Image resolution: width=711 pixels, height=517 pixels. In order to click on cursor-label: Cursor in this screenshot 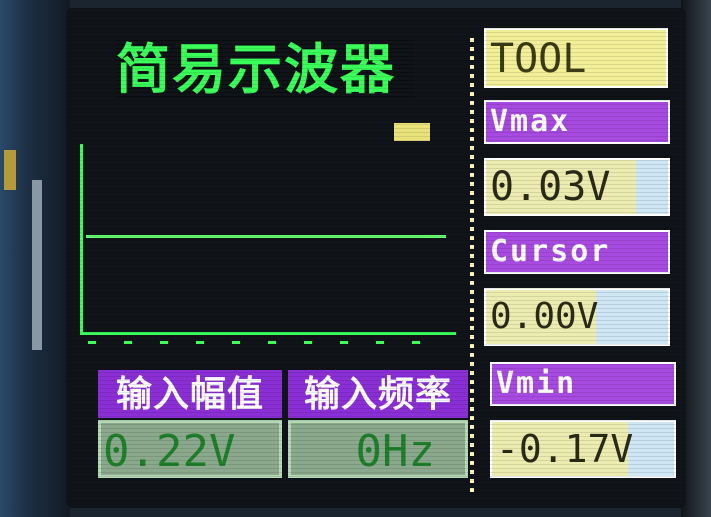, I will do `click(577, 252)`.